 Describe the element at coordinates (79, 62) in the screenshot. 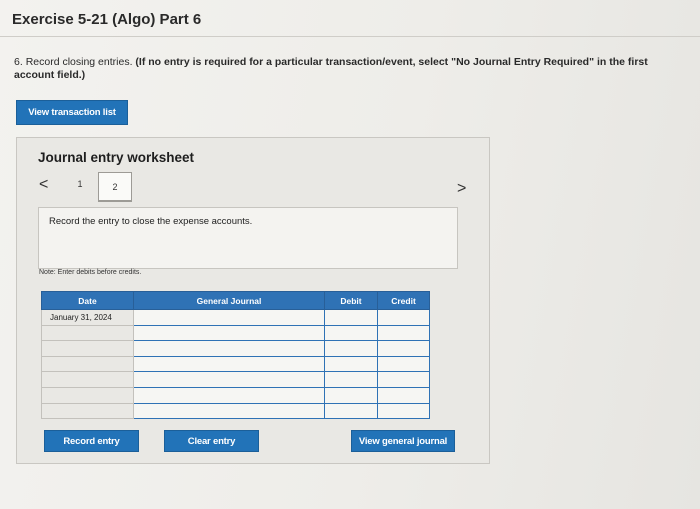

I see `instruction-text: Record closing entries.` at that location.